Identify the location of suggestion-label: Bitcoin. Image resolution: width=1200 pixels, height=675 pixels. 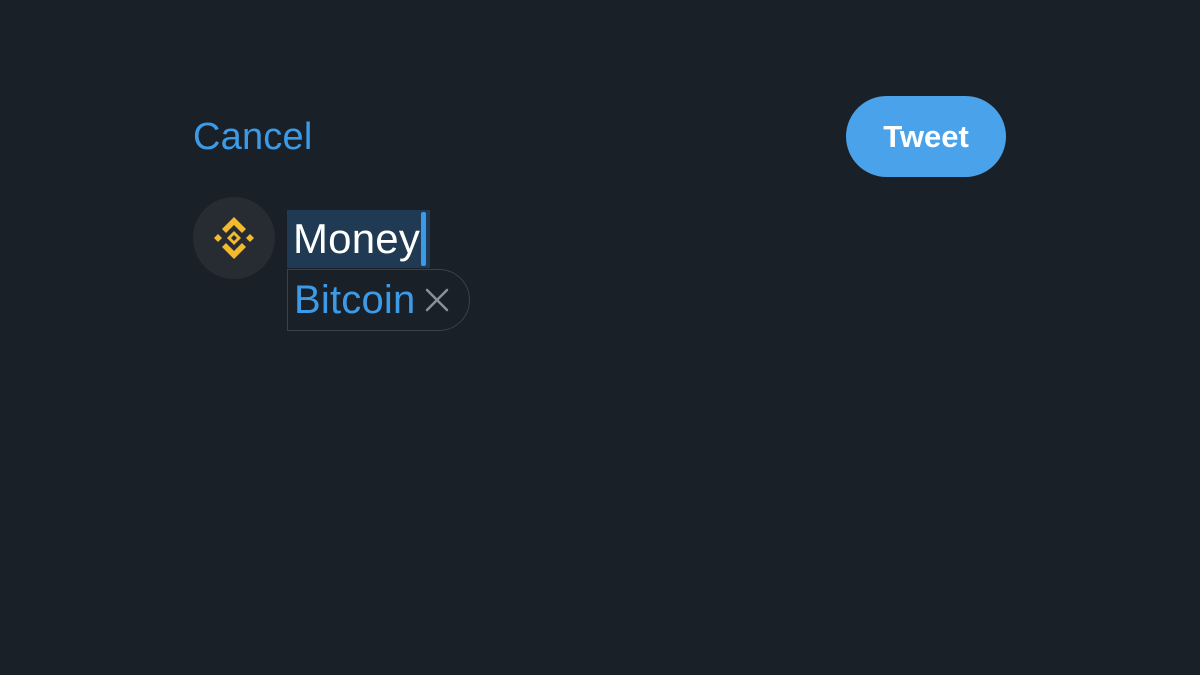
(354, 300).